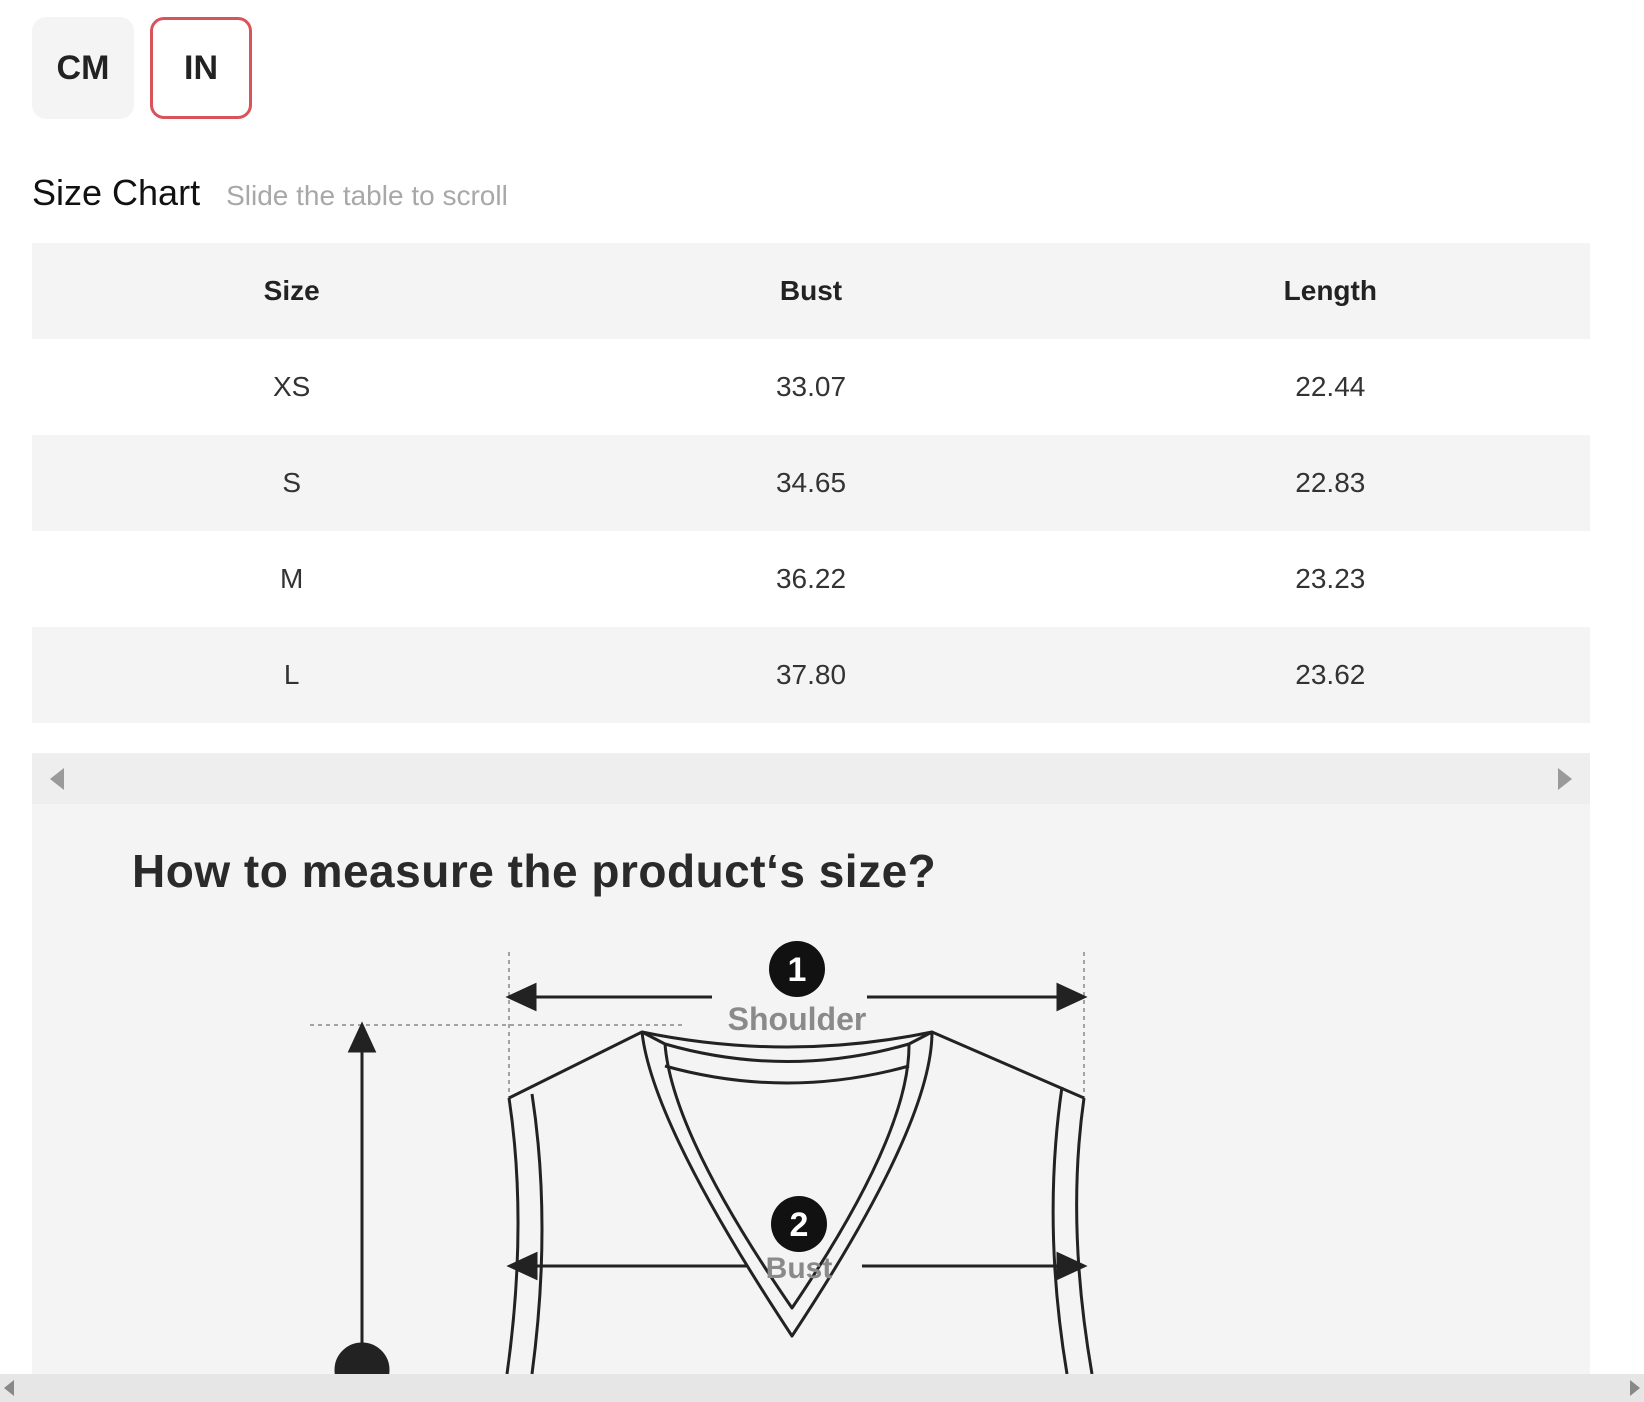 The width and height of the screenshot is (1644, 1402). What do you see at coordinates (1635, 1388) in the screenshot?
I see `page-scroll-right-icon` at bounding box center [1635, 1388].